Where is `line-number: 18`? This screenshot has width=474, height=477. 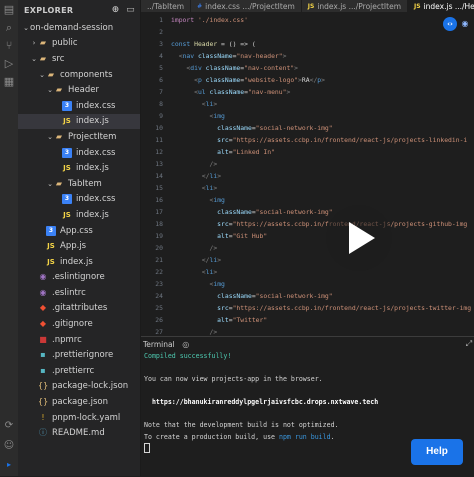
line-number: 18 is located at coordinates (159, 224).